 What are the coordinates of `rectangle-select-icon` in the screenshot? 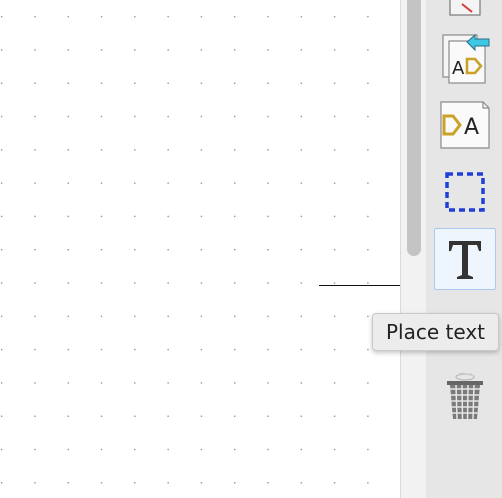 It's located at (465, 192).